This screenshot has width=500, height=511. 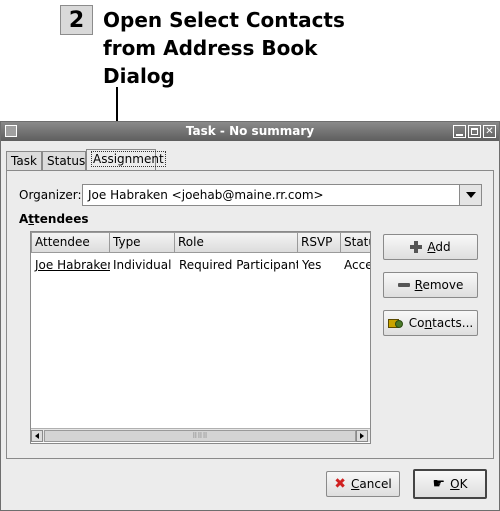 I want to click on remove-button-label: Remove, so click(x=439, y=285).